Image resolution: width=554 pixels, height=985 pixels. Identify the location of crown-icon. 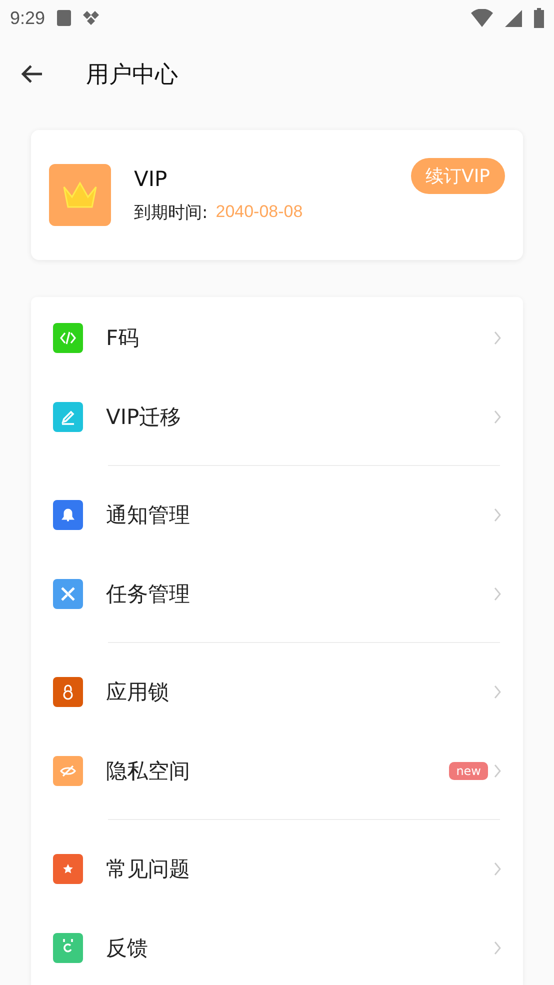
(80, 195).